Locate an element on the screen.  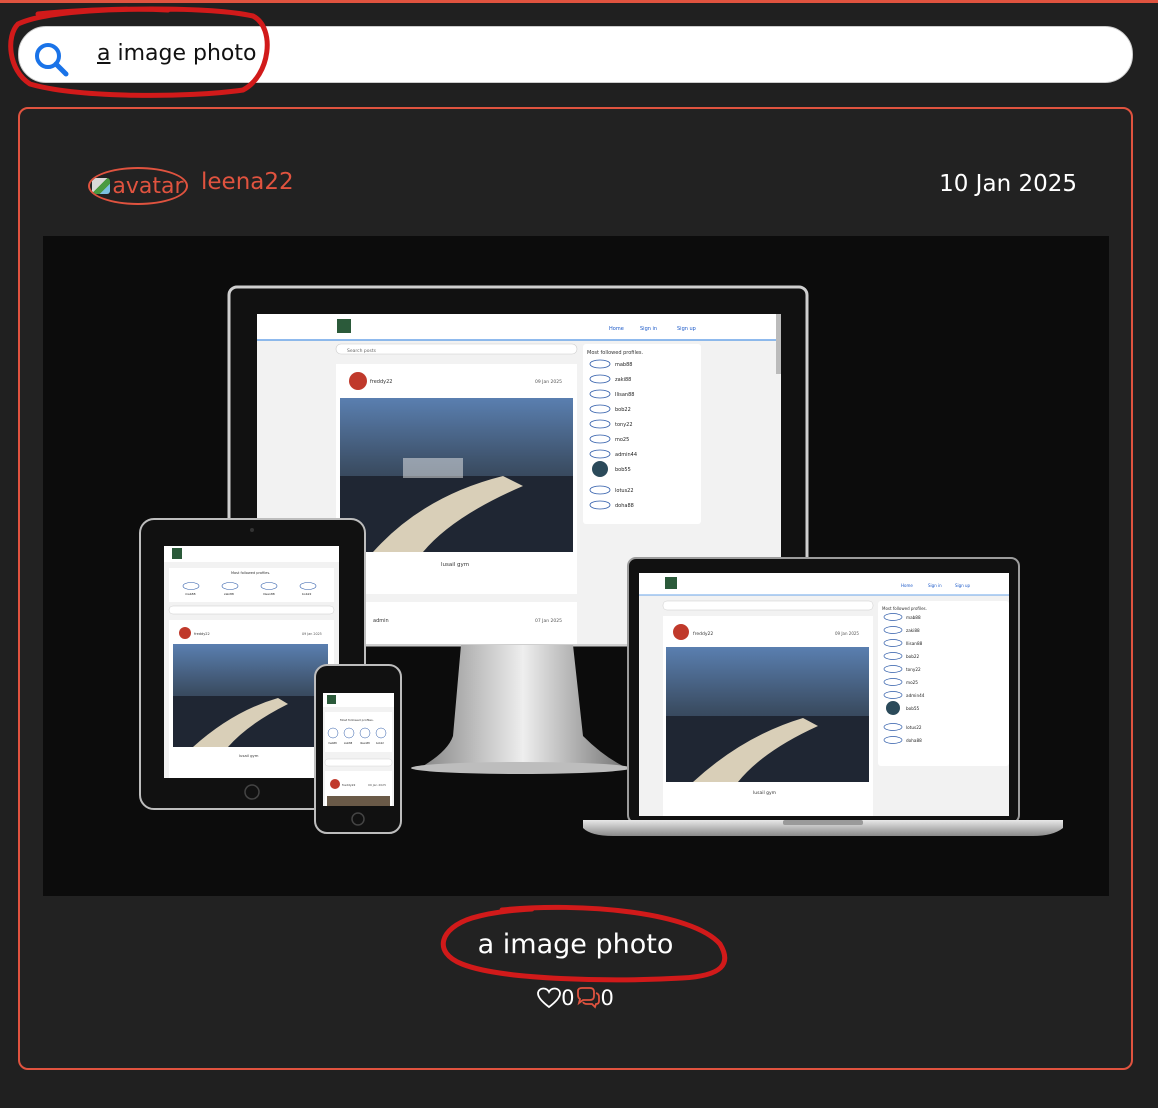
post-stats: 0 0 is located at coordinates (575, 998).